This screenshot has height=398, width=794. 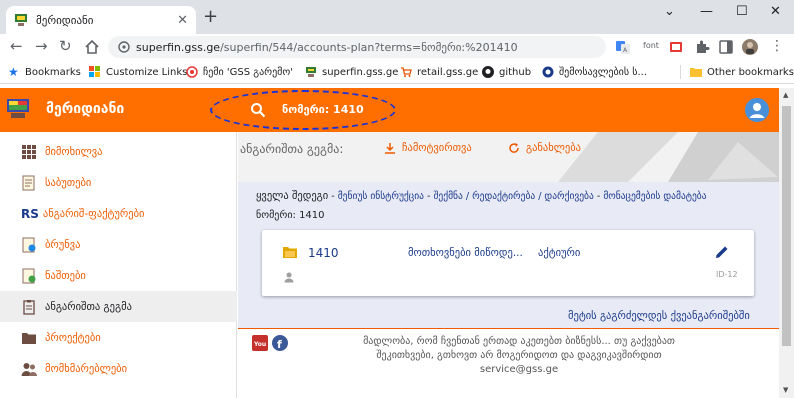 What do you see at coordinates (258, 110) in the screenshot?
I see `search-icon` at bounding box center [258, 110].